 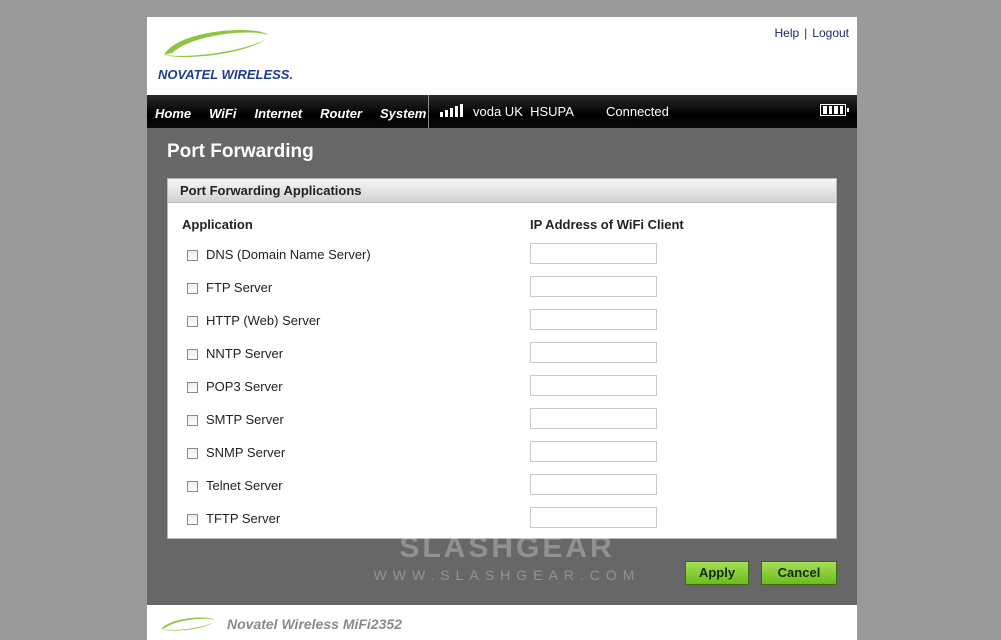 I want to click on table-row: TFTP Server, so click(x=502, y=520).